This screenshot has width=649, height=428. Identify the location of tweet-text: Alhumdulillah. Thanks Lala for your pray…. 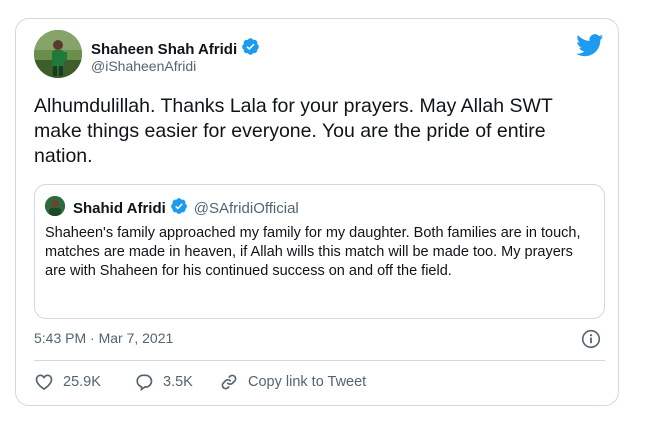
(293, 131).